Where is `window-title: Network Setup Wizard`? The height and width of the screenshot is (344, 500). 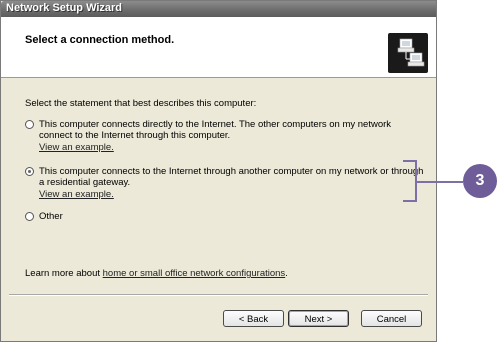 window-title: Network Setup Wizard is located at coordinates (64, 8).